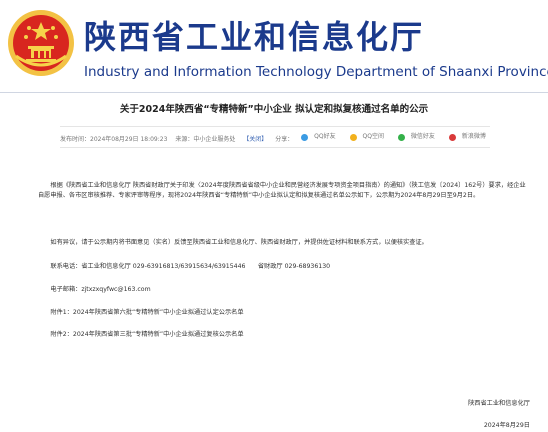 The image size is (548, 432). Describe the element at coordinates (114, 139) in the screenshot. I see `publish-time: 发布时间：2024年08月29日 18:09:23` at that location.